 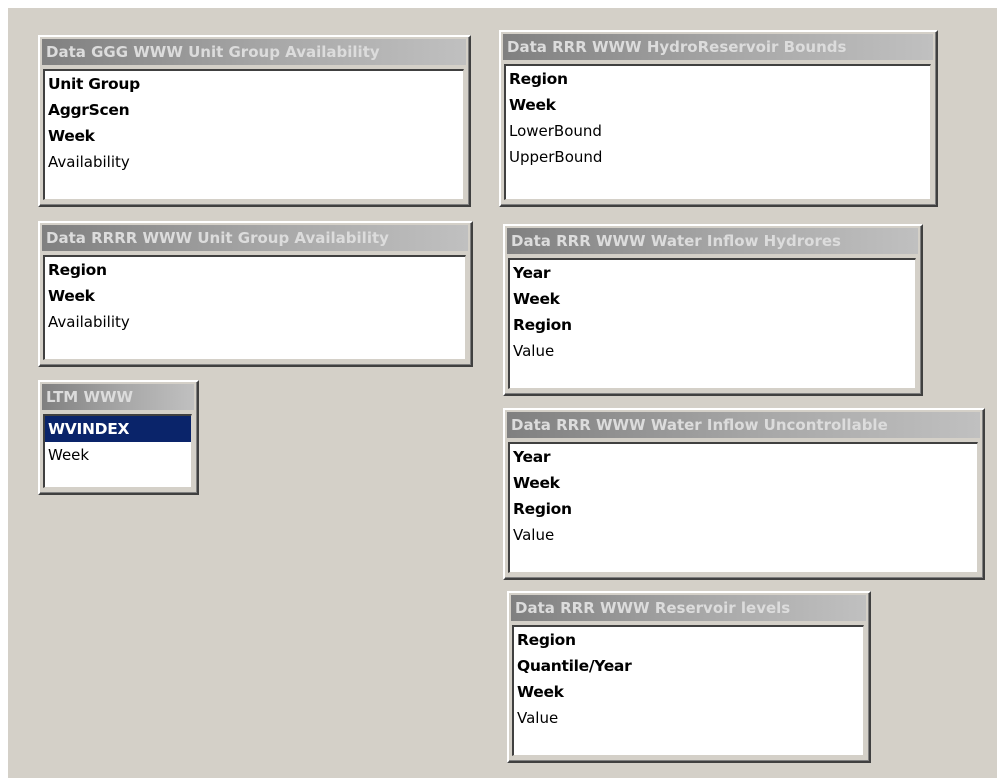 I want to click on field-list: Region Week Availability, so click(x=254, y=307).